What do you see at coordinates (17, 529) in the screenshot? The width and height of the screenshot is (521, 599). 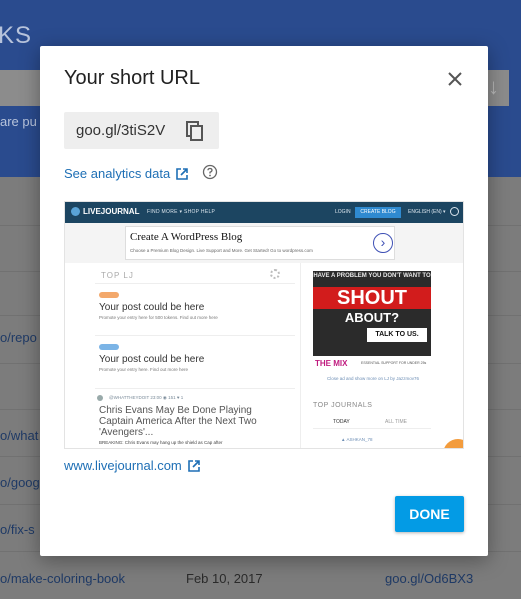 I see `table-row-link: o/fix-s` at bounding box center [17, 529].